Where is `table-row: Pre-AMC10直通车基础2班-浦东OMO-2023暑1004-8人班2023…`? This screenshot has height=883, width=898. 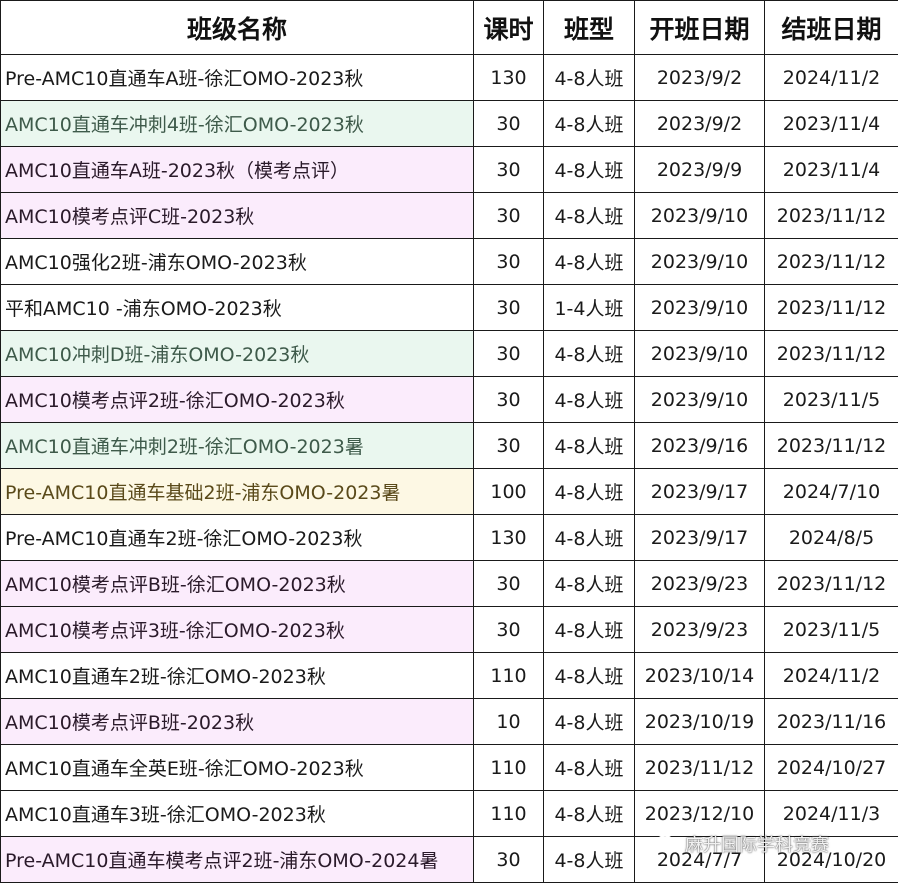 table-row: Pre-AMC10直通车基础2班-浦东OMO-2023暑1004-8人班2023… is located at coordinates (449, 492).